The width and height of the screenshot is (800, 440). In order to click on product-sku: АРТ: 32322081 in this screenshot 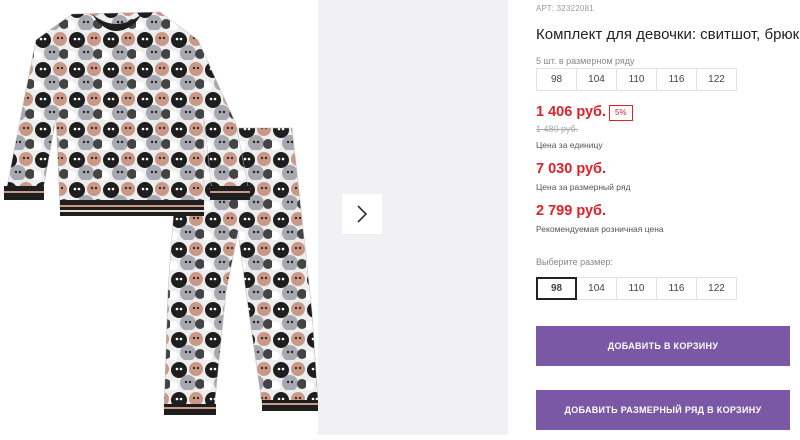, I will do `click(565, 8)`.